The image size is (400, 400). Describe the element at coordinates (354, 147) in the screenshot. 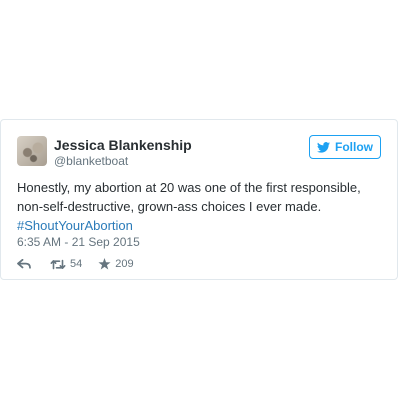

I see `follow-label: Follow` at that location.